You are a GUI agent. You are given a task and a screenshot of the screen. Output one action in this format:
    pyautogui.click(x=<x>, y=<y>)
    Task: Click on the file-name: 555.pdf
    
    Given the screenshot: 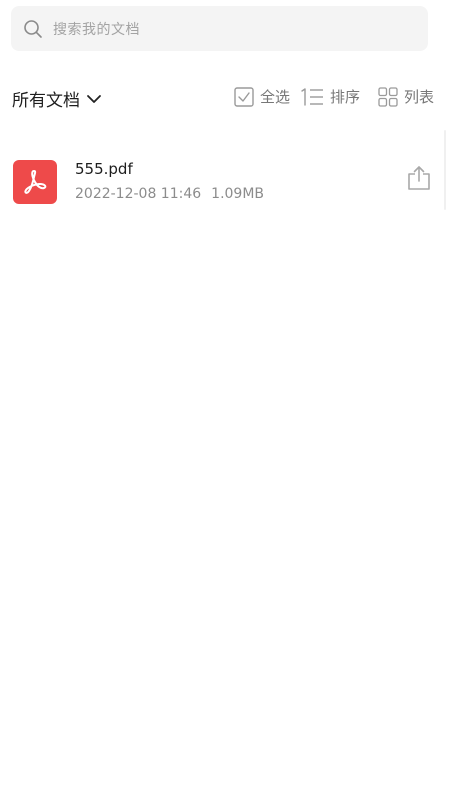 What is the action you would take?
    pyautogui.click(x=104, y=169)
    